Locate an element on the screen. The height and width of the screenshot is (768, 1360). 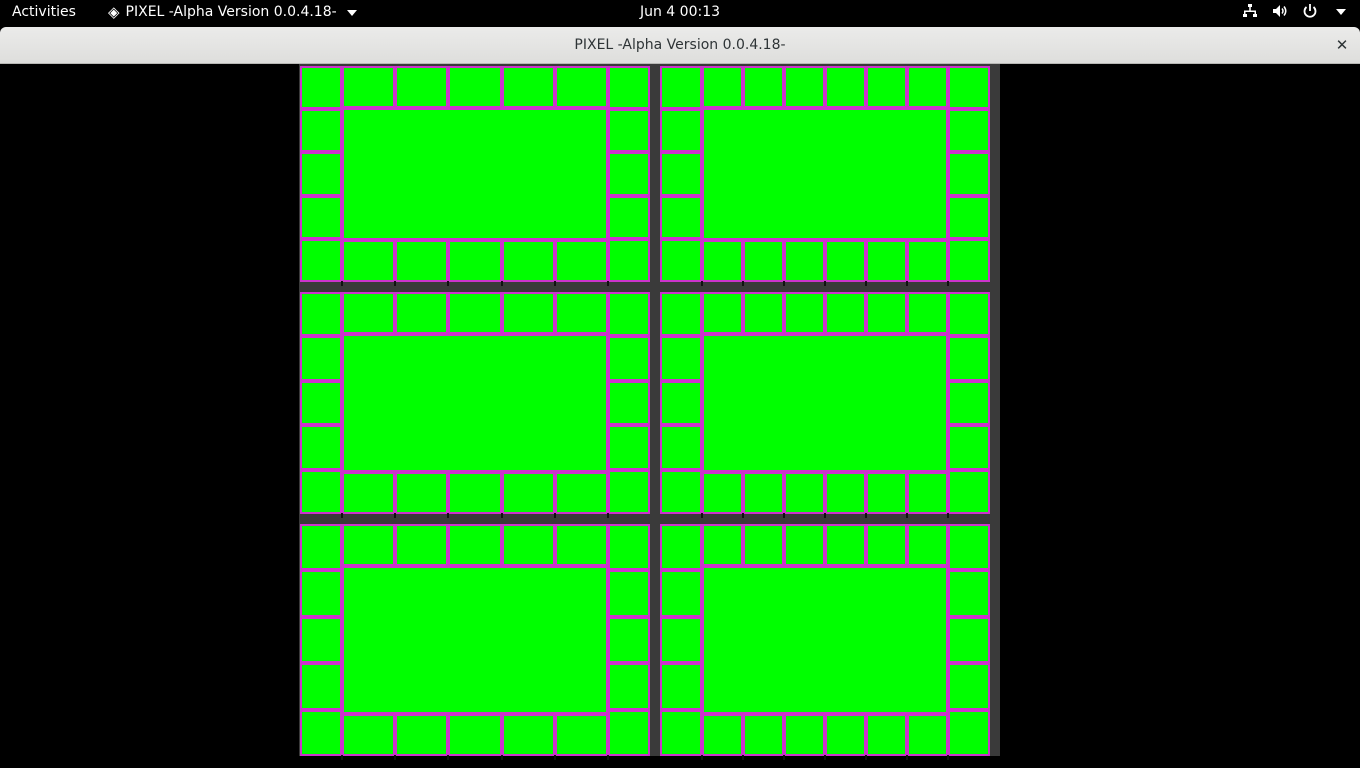
activities-button: Activities is located at coordinates (44, 12).